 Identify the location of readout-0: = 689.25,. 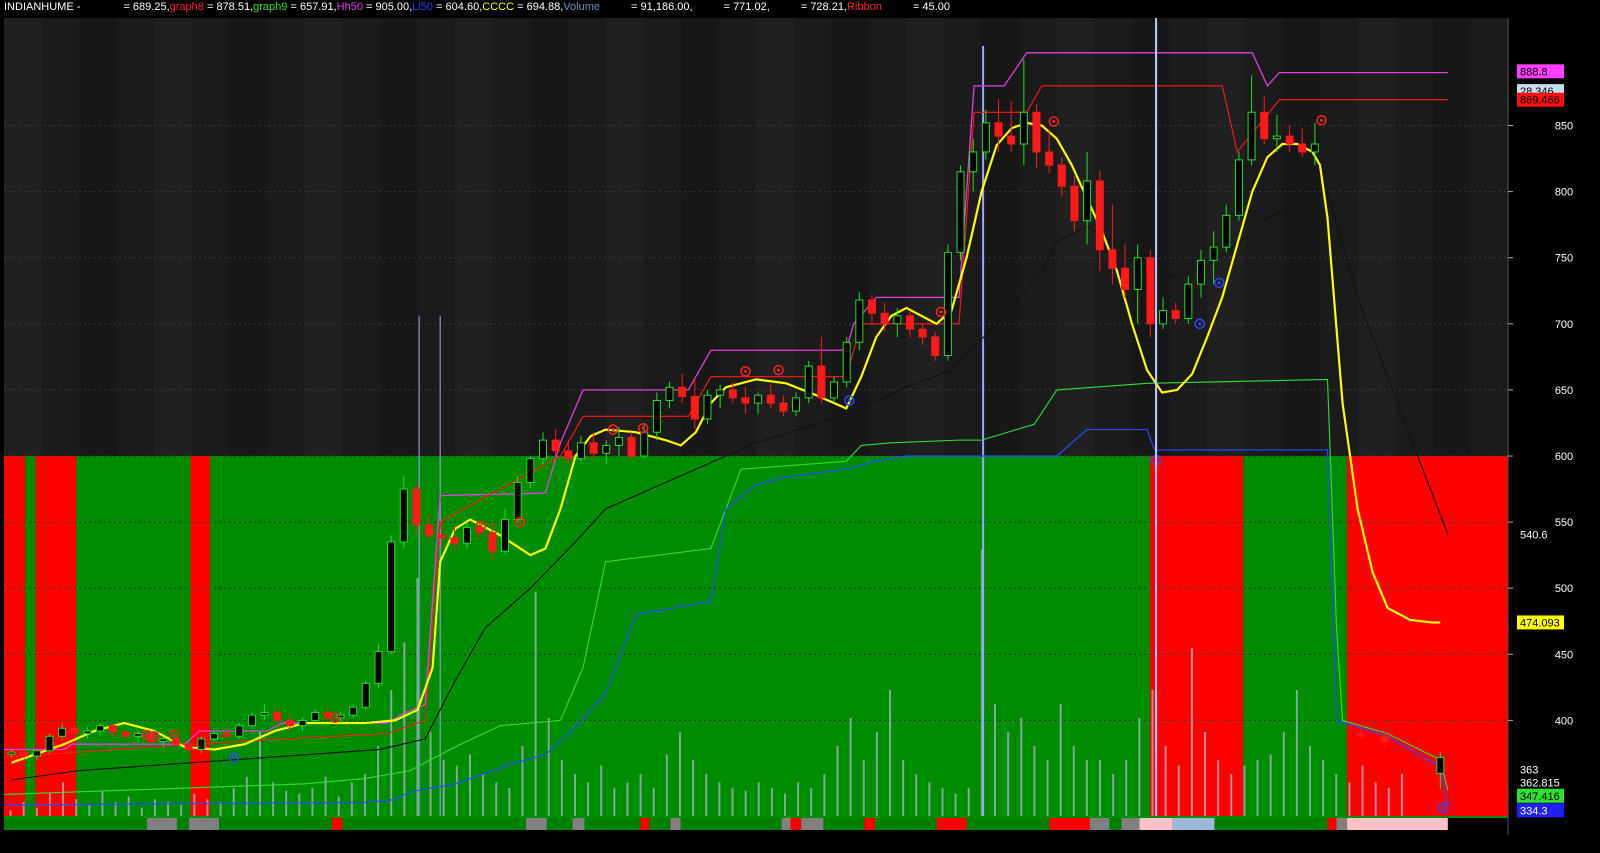
(146, 7).